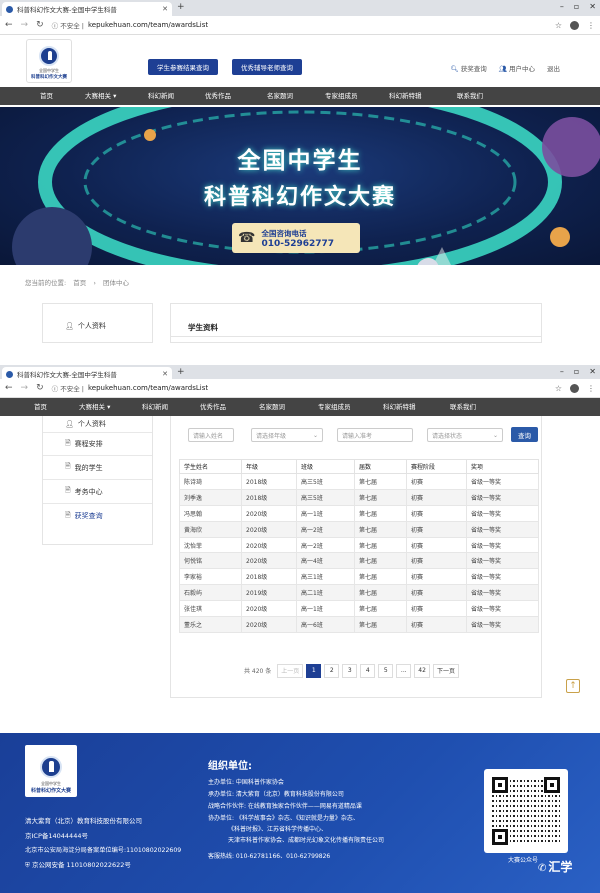 The image size is (600, 893). Describe the element at coordinates (399, 407) in the screenshot. I see `nav-special-2: 科幻新特辑` at that location.